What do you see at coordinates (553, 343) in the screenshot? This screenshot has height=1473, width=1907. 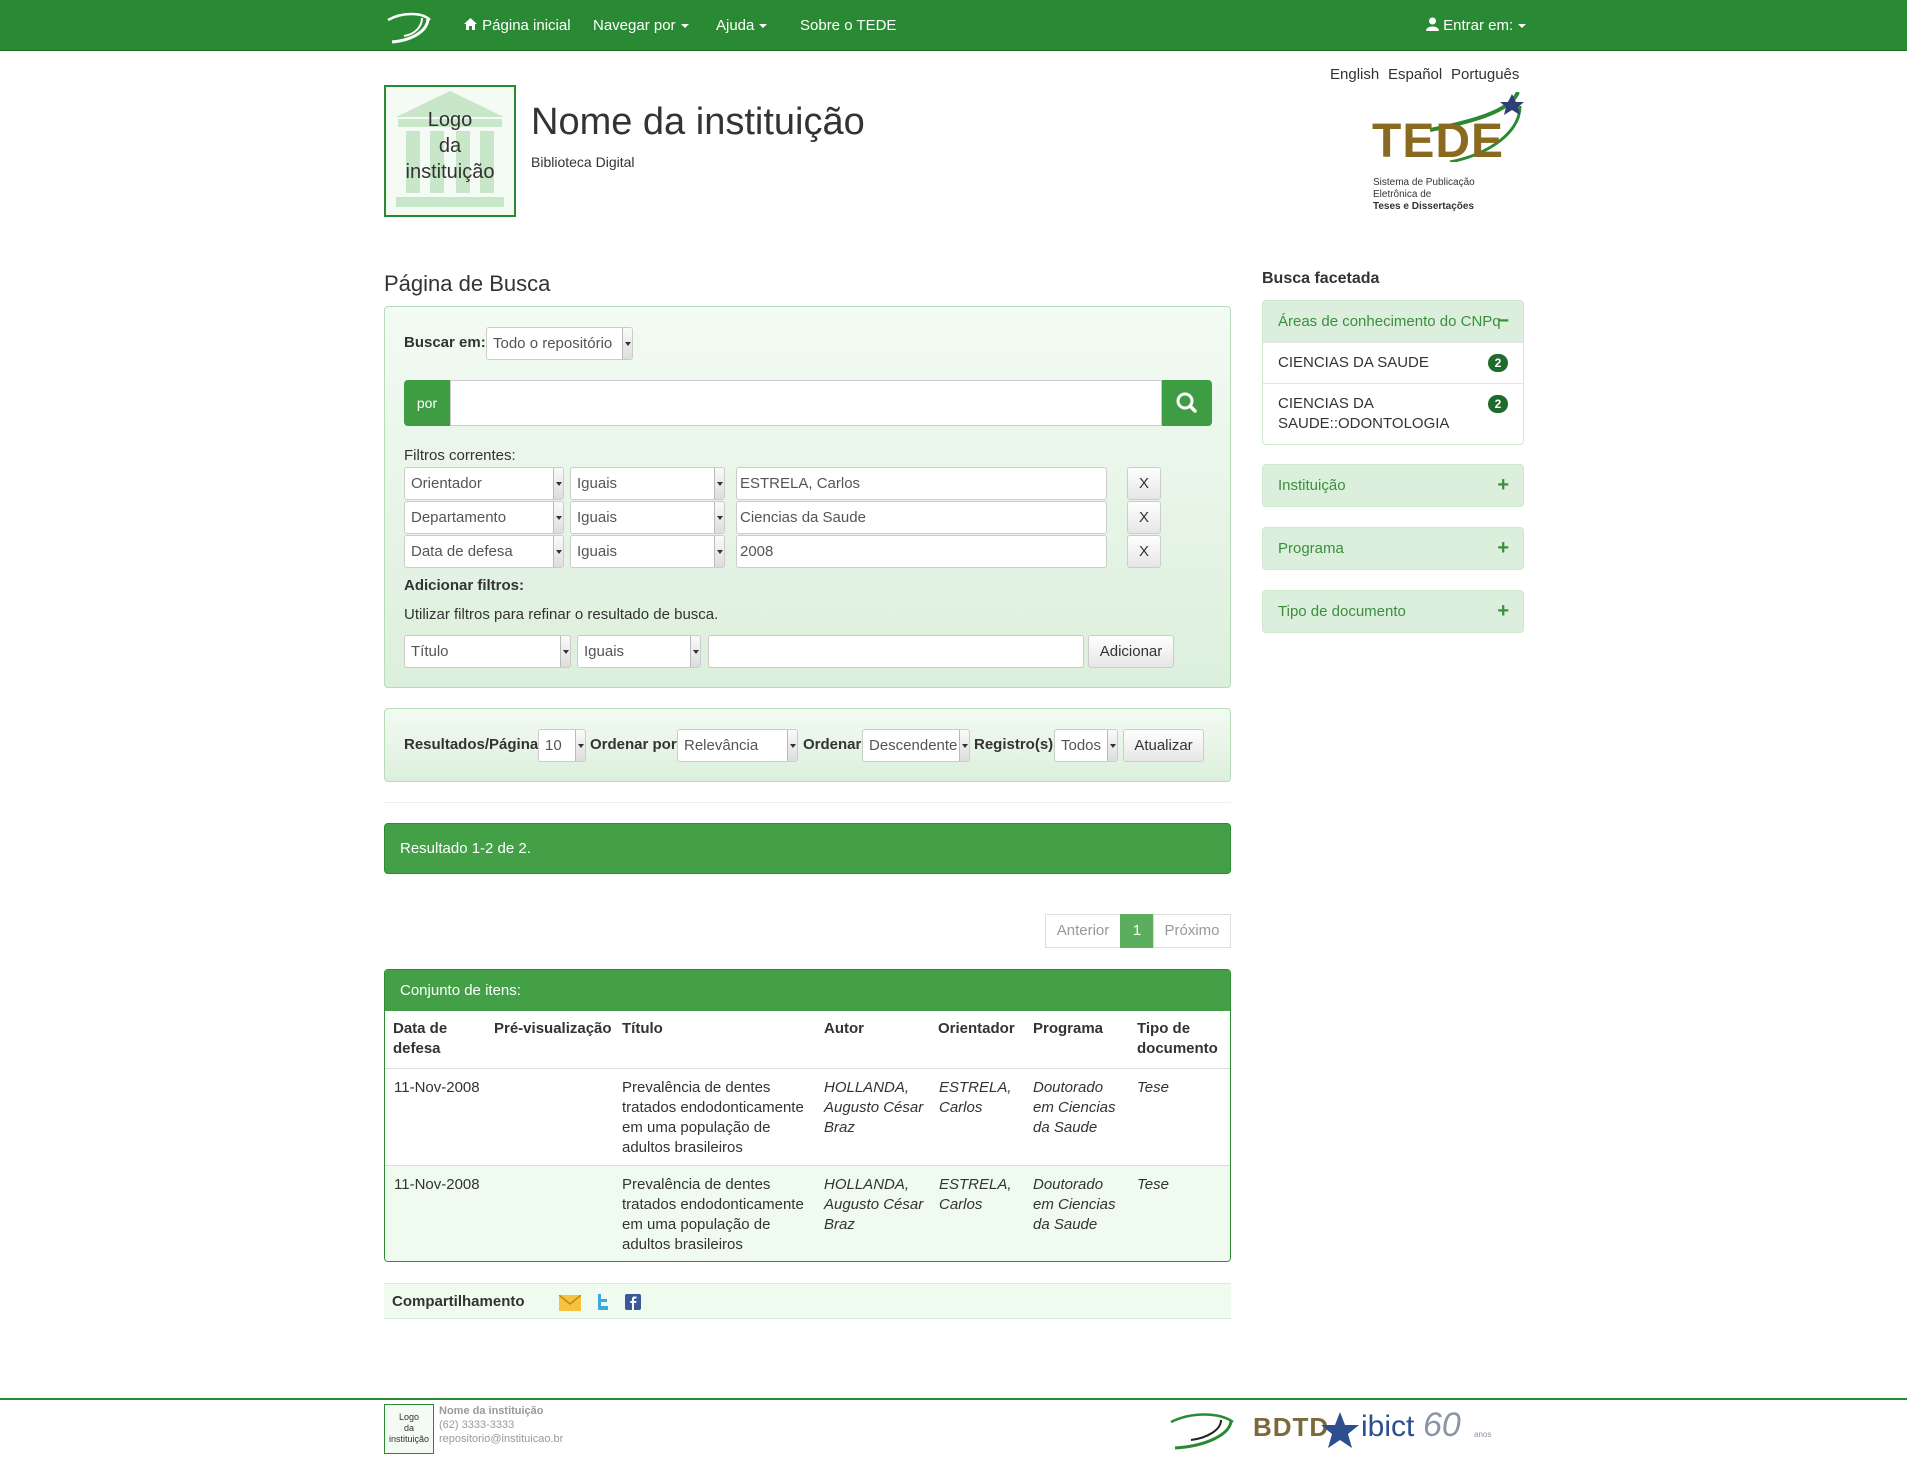 I see `scope-select-value: Todo o repositório` at bounding box center [553, 343].